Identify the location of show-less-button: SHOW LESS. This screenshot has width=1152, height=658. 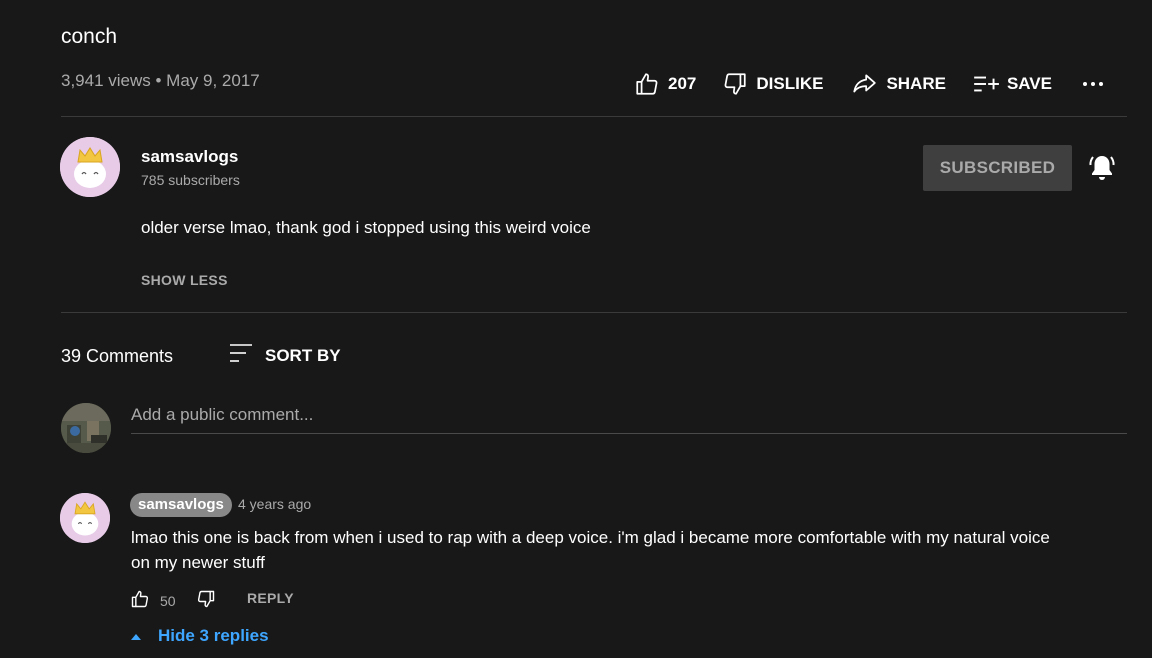
(184, 280).